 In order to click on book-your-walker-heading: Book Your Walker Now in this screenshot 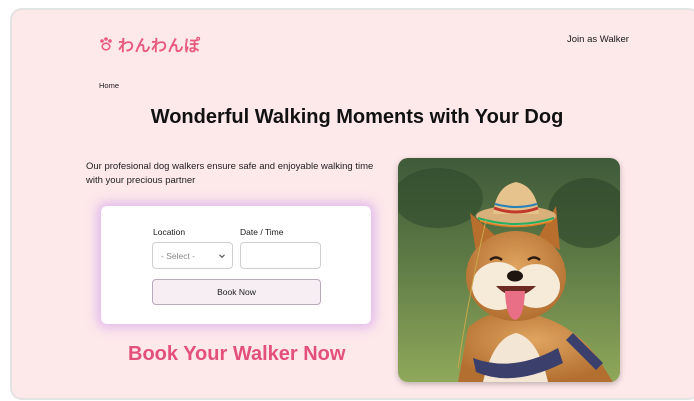, I will do `click(237, 354)`.